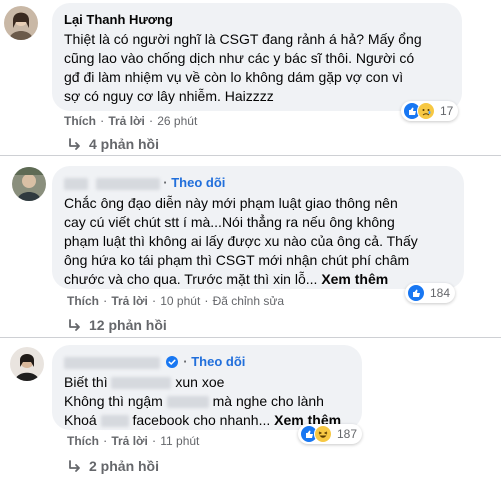  What do you see at coordinates (179, 441) in the screenshot?
I see `timestamp: 11 phút` at bounding box center [179, 441].